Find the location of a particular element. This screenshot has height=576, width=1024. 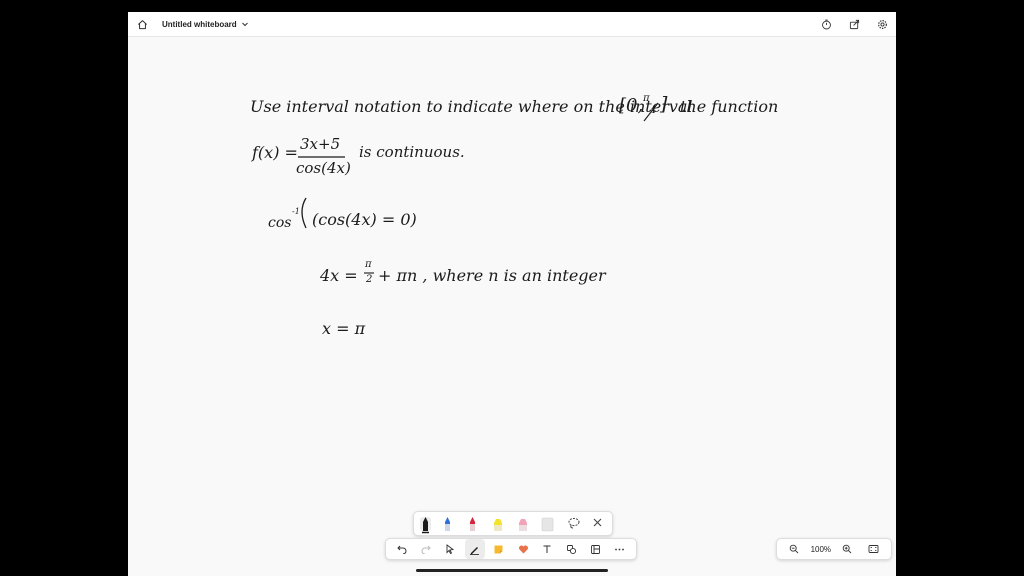

black-pen-icon is located at coordinates (425, 525).